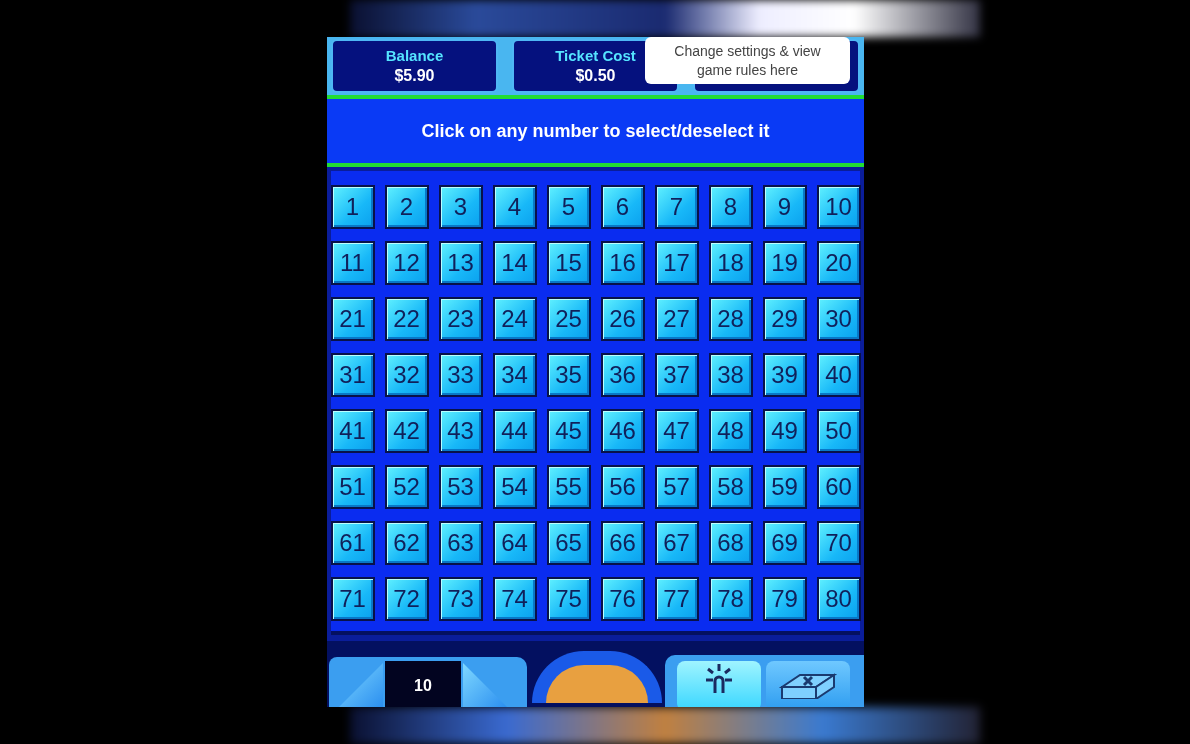 Image resolution: width=1190 pixels, height=744 pixels. I want to click on number-tile: 43, so click(460, 431).